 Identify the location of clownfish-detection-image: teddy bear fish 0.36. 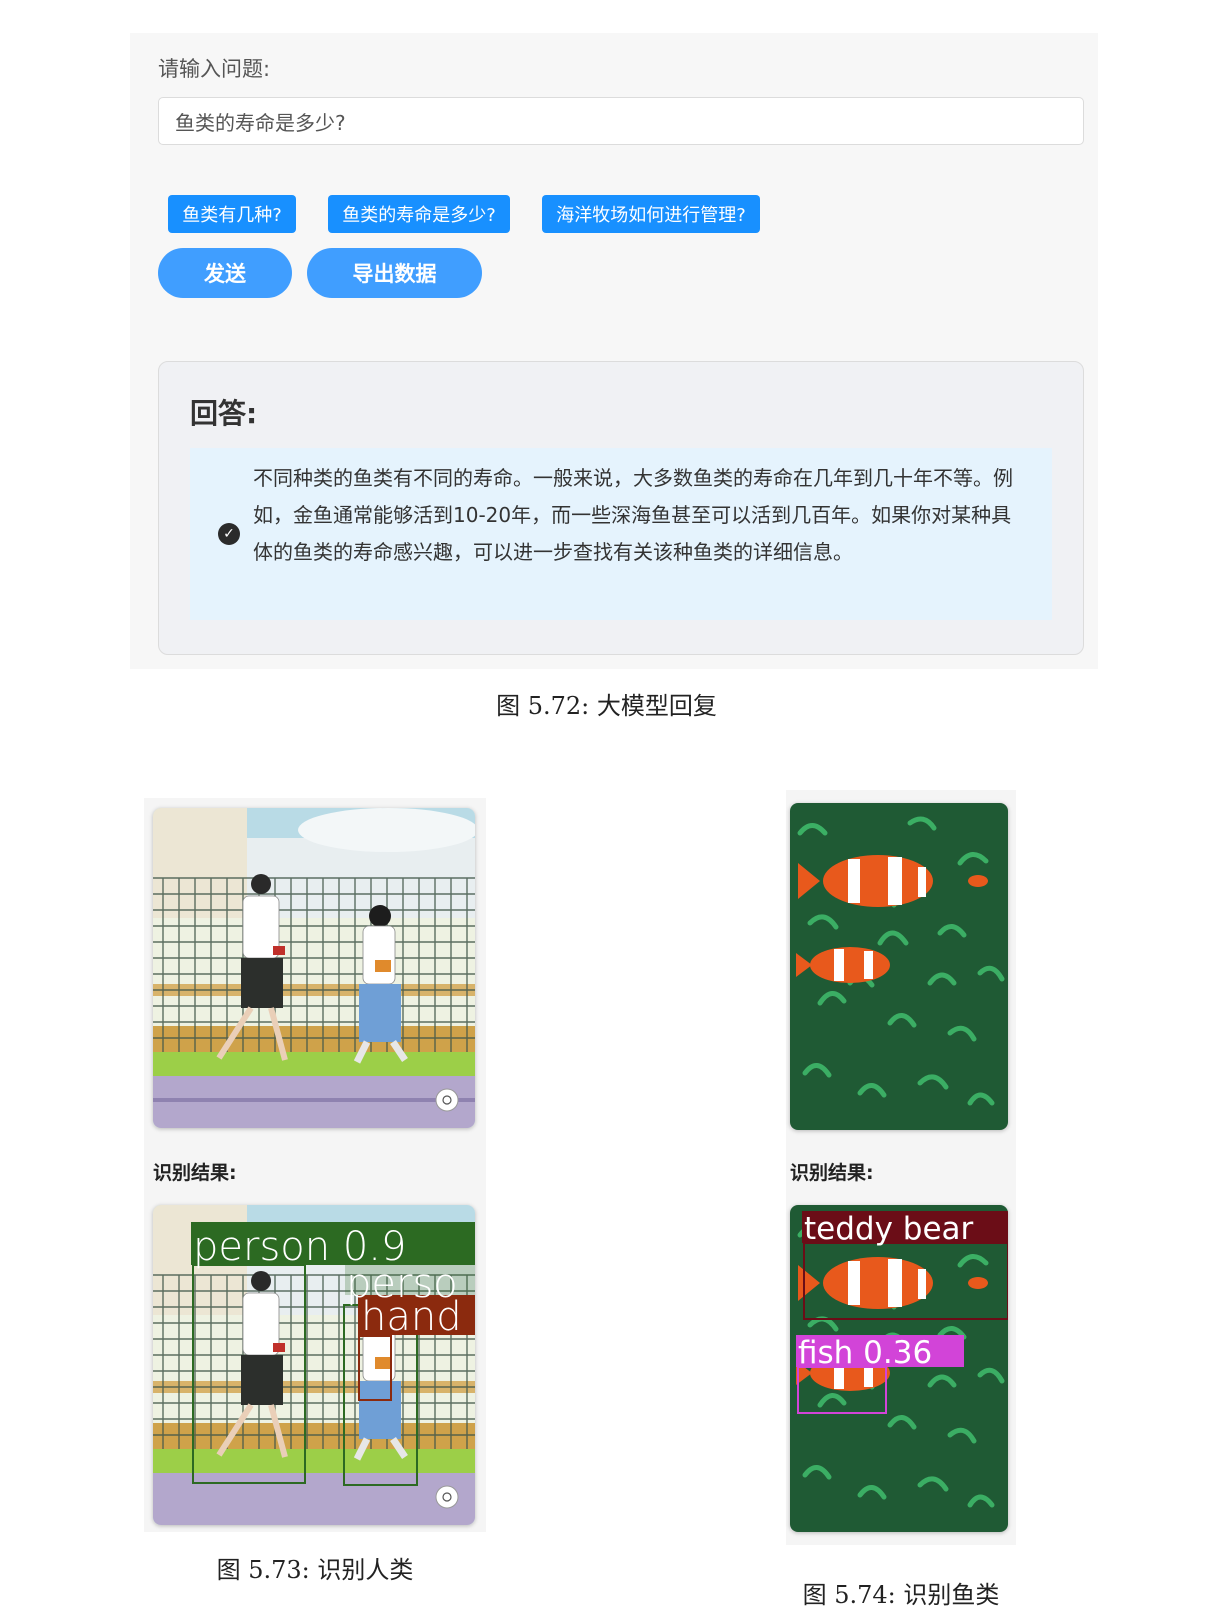
(899, 1368).